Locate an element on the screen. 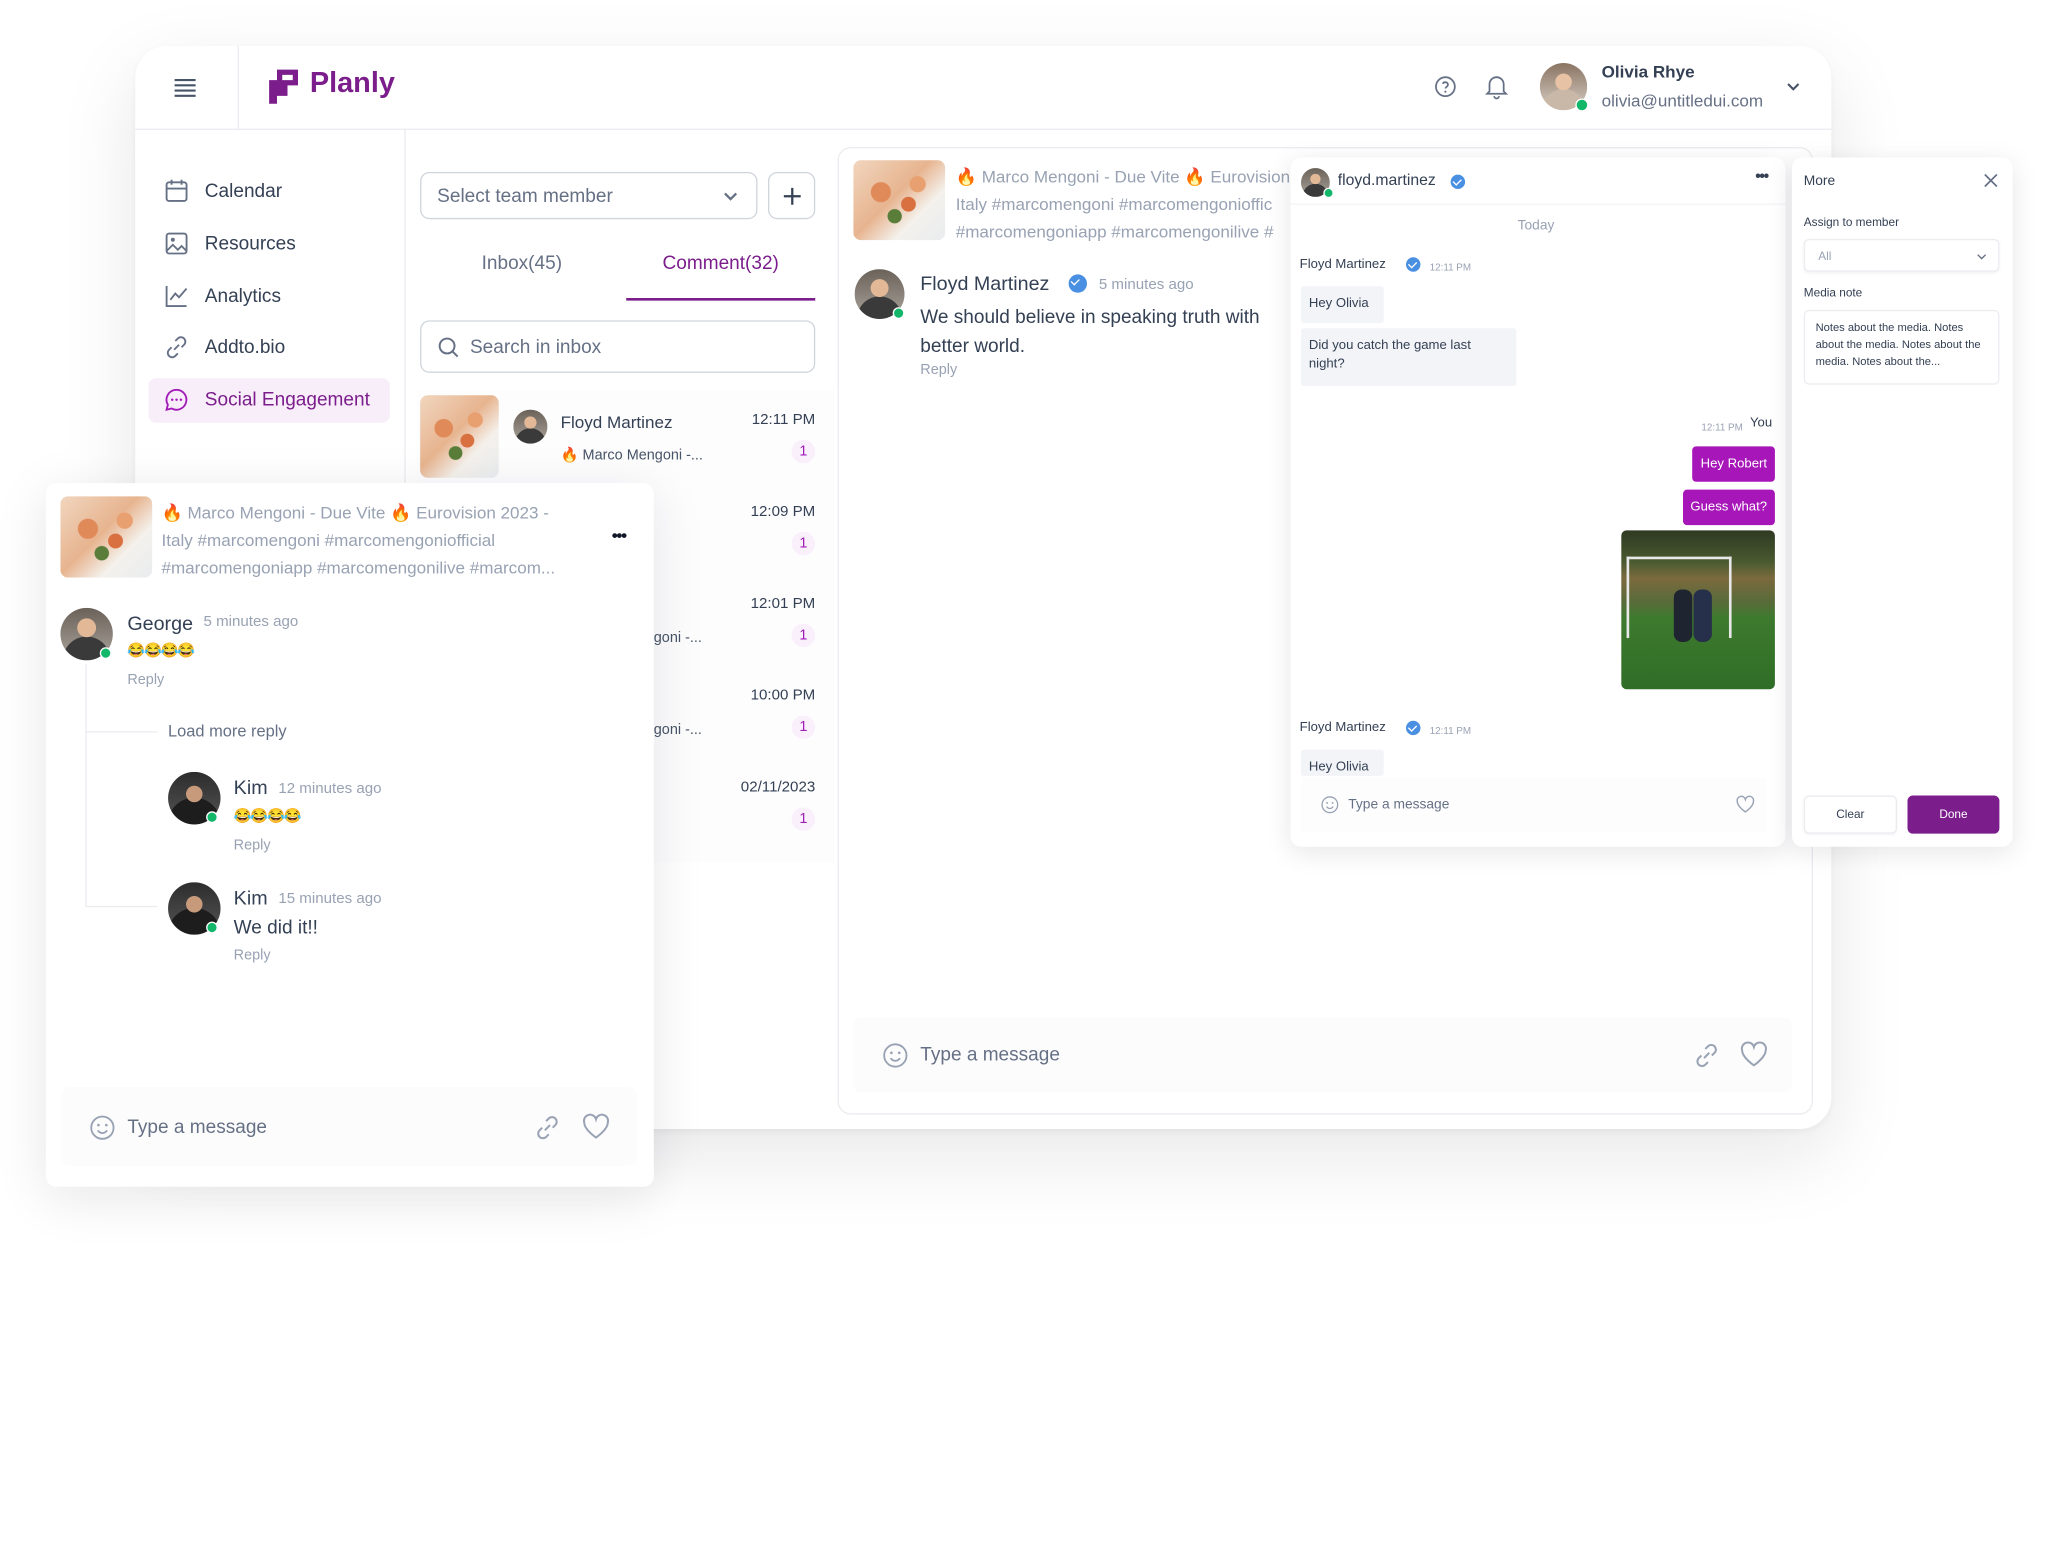 The width and height of the screenshot is (2048, 1563). avatar is located at coordinates (530, 426).